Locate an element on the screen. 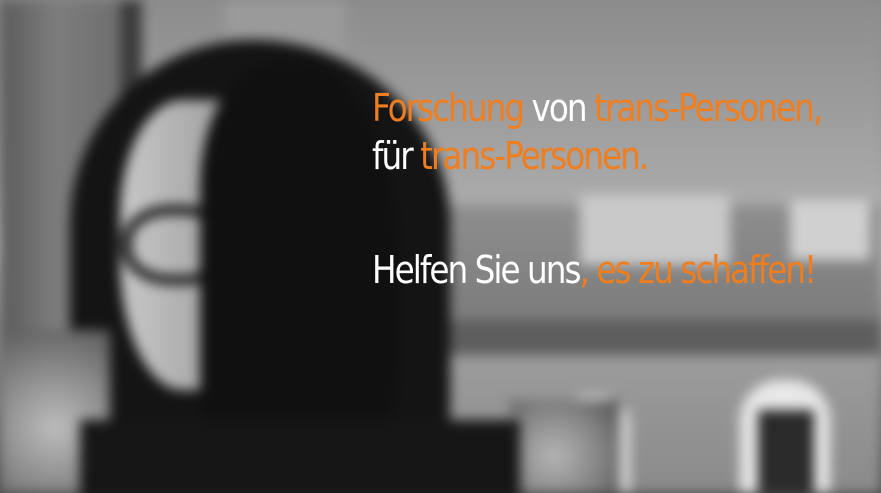 The height and width of the screenshot is (493, 881). headline-word-trans-personen: trans-Personen, is located at coordinates (708, 108).